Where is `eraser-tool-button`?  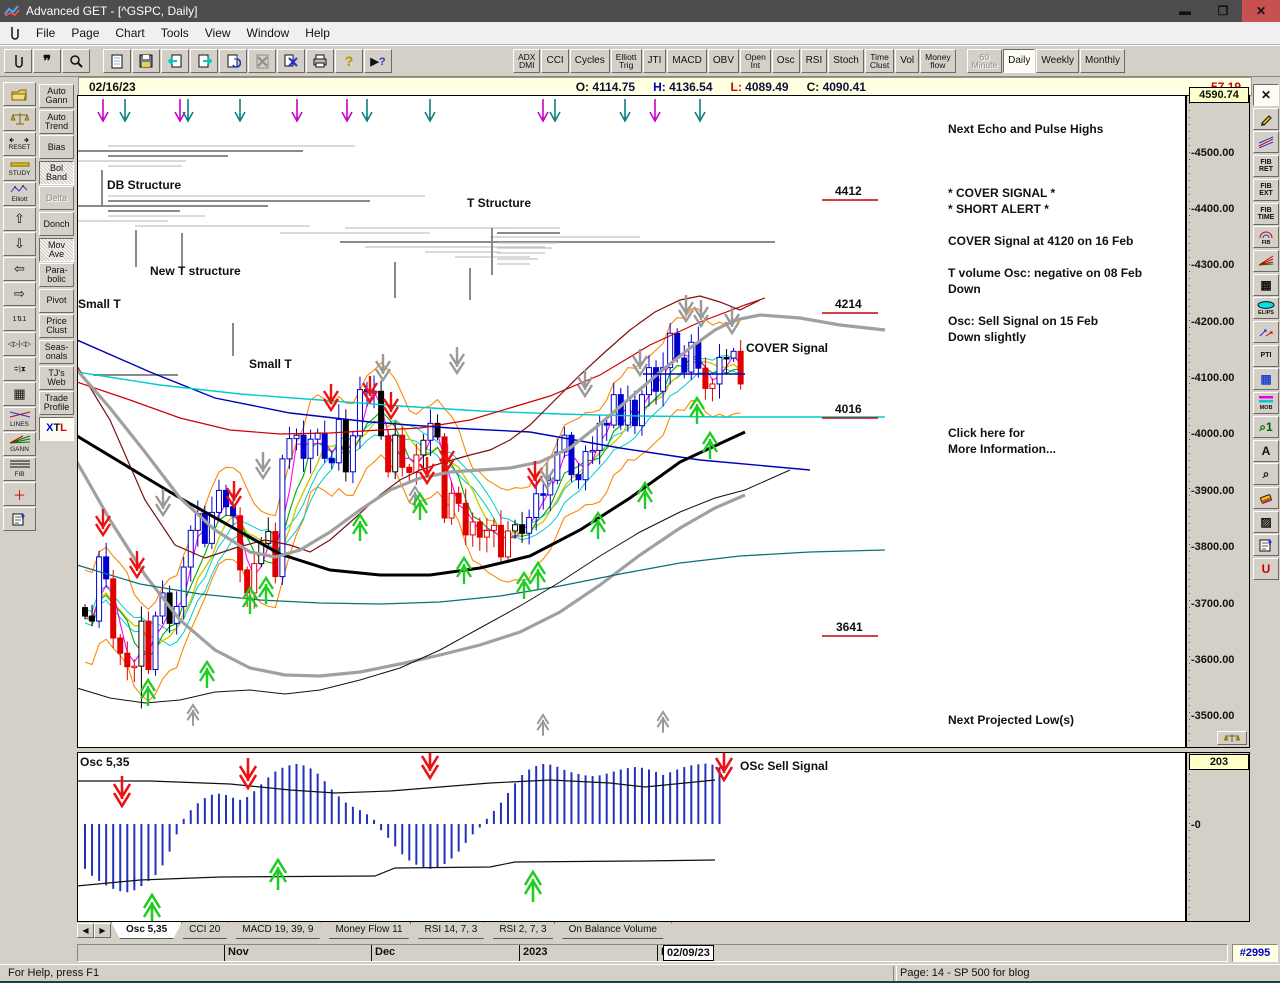
eraser-tool-button is located at coordinates (1266, 497).